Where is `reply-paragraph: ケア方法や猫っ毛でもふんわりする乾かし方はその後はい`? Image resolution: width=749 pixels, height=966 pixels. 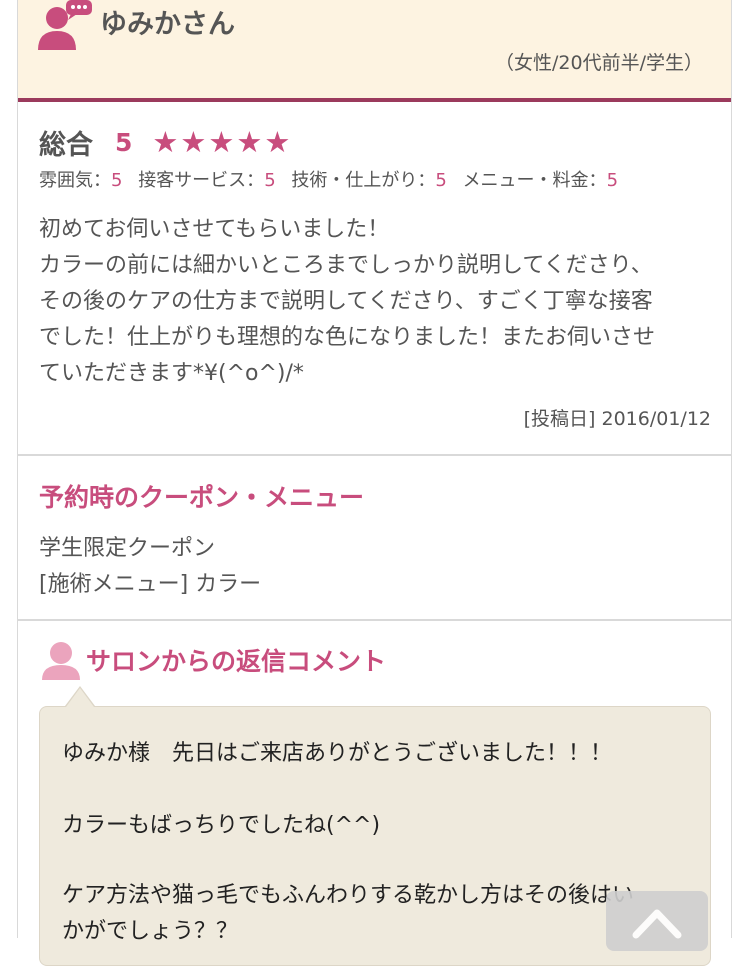
reply-paragraph: ケア方法や猫っ毛でもふんわりする乾かし方はその後はい is located at coordinates (348, 895).